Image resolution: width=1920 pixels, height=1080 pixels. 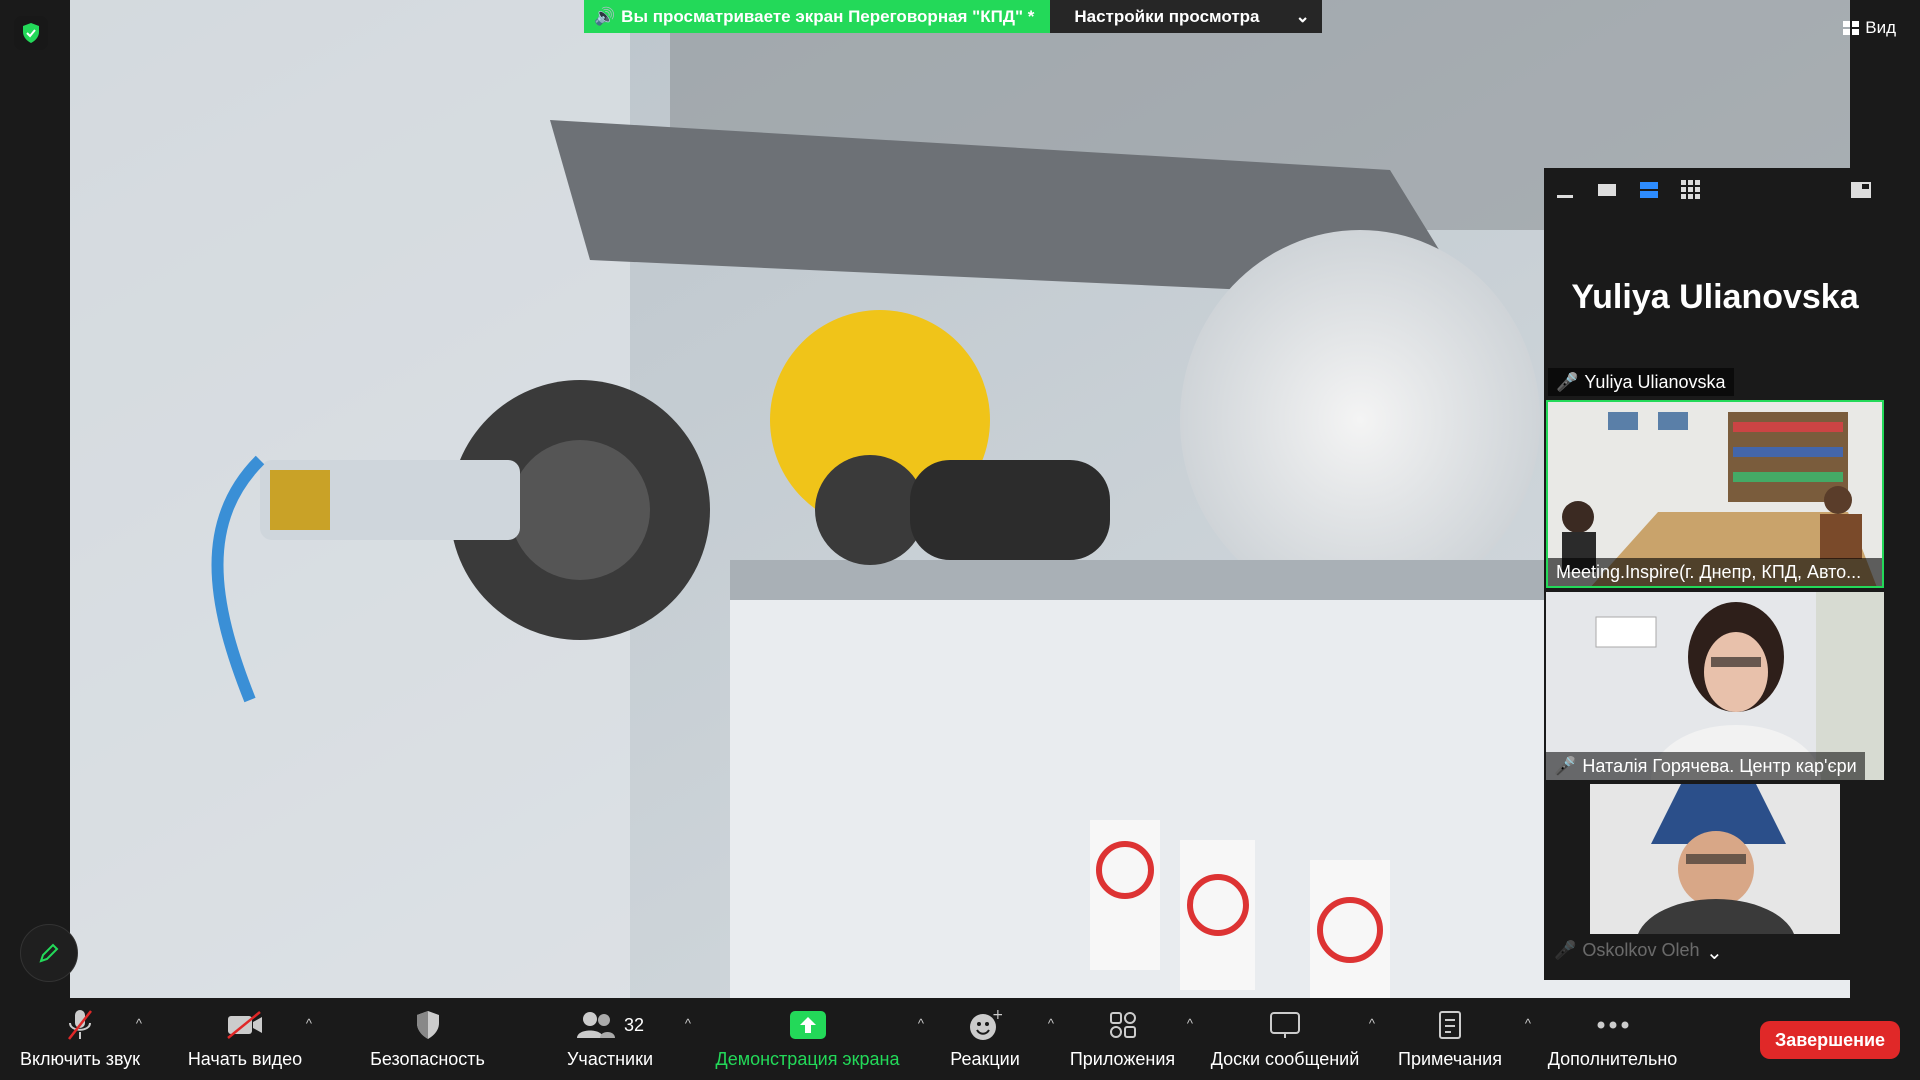 I want to click on view-button: Вид, so click(x=1869, y=28).